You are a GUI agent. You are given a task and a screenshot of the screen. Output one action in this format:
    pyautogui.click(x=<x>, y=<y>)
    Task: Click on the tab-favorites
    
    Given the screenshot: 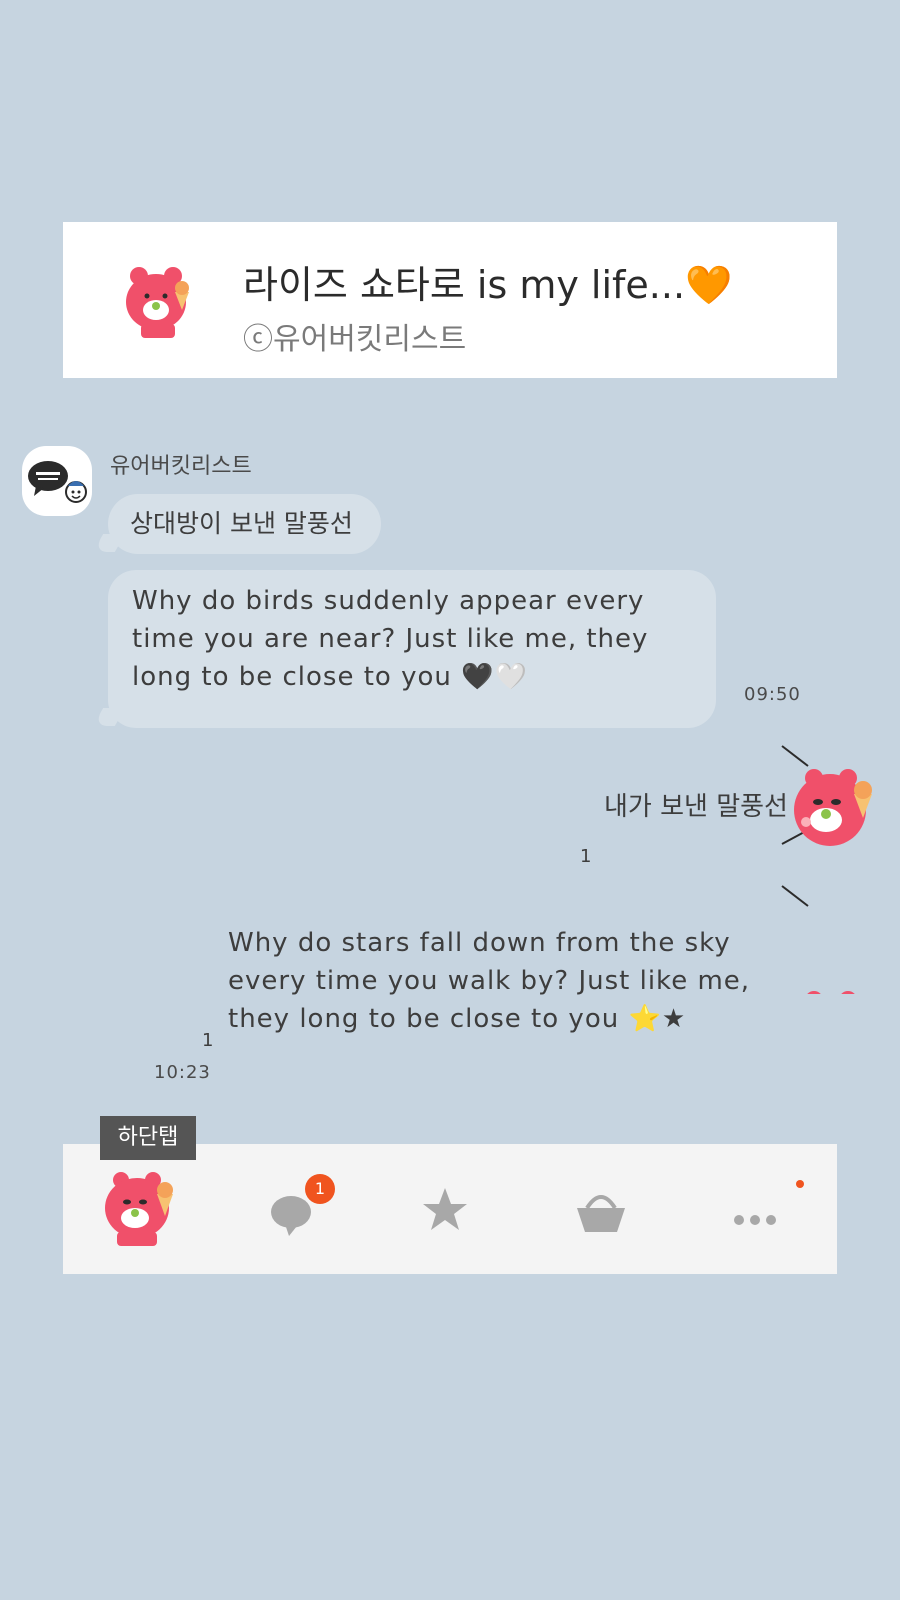 What is the action you would take?
    pyautogui.click(x=448, y=1209)
    